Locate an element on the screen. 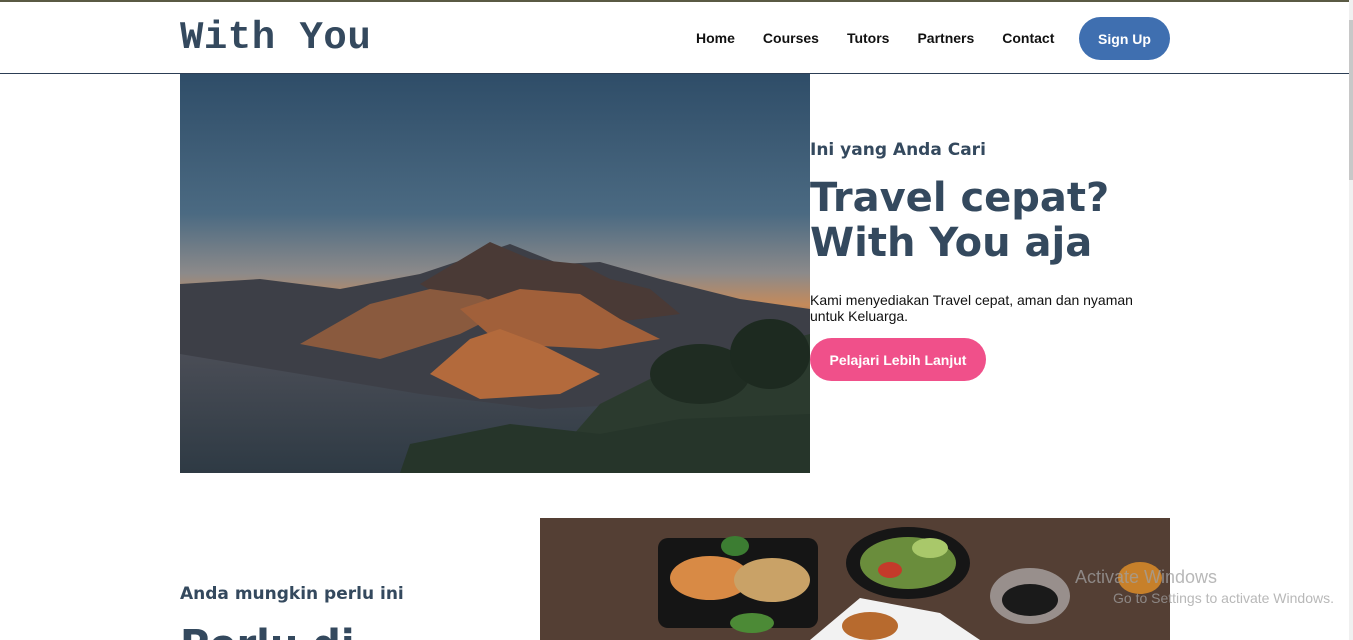  hero-title: Travel cepat? With You aja is located at coordinates (990, 221).